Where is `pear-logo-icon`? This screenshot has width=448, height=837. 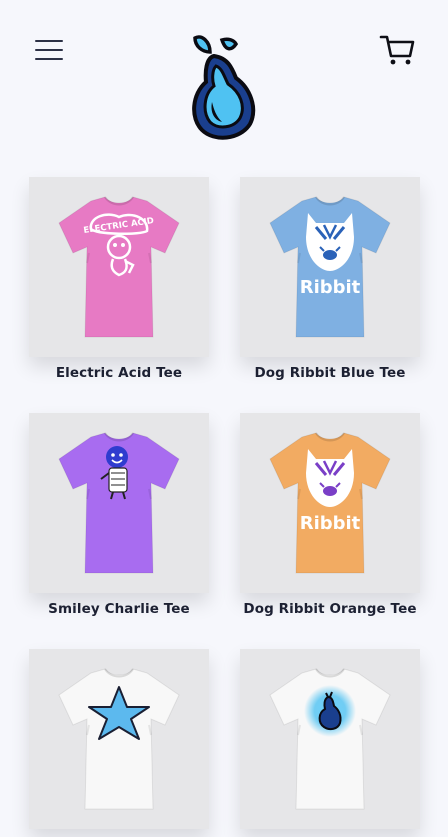 pear-logo-icon is located at coordinates (223, 87).